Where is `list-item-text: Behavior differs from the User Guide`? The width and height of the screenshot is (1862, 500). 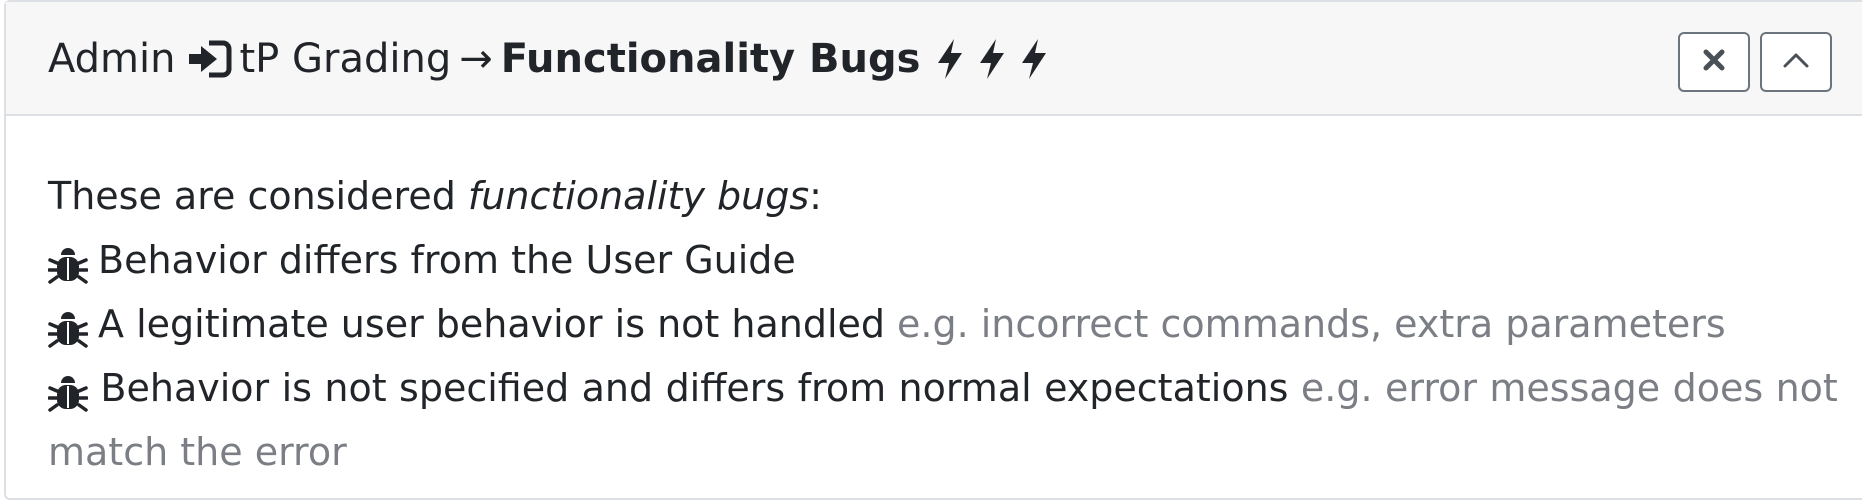 list-item-text: Behavior differs from the User Guide is located at coordinates (447, 260).